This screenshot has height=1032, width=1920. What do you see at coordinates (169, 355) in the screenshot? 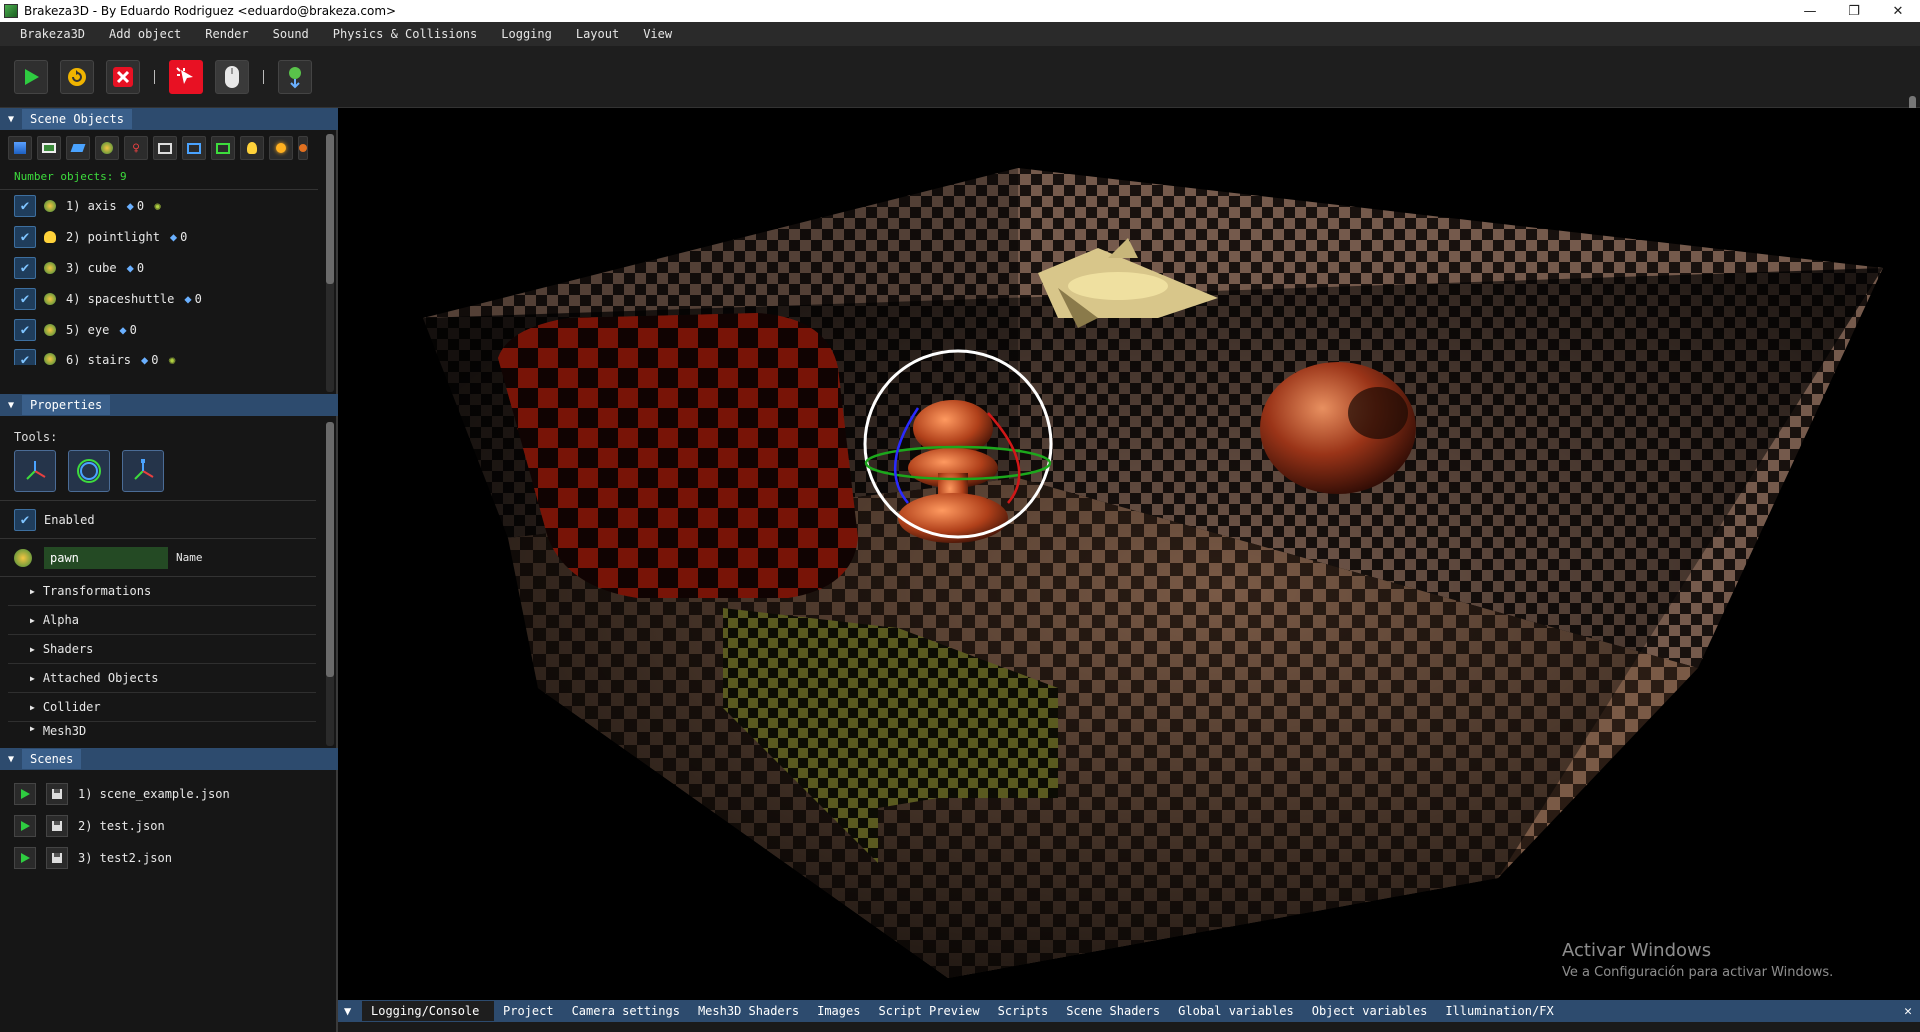
I see `list-item: ✔ 6) stairs ◆ 0 ✺` at bounding box center [169, 355].